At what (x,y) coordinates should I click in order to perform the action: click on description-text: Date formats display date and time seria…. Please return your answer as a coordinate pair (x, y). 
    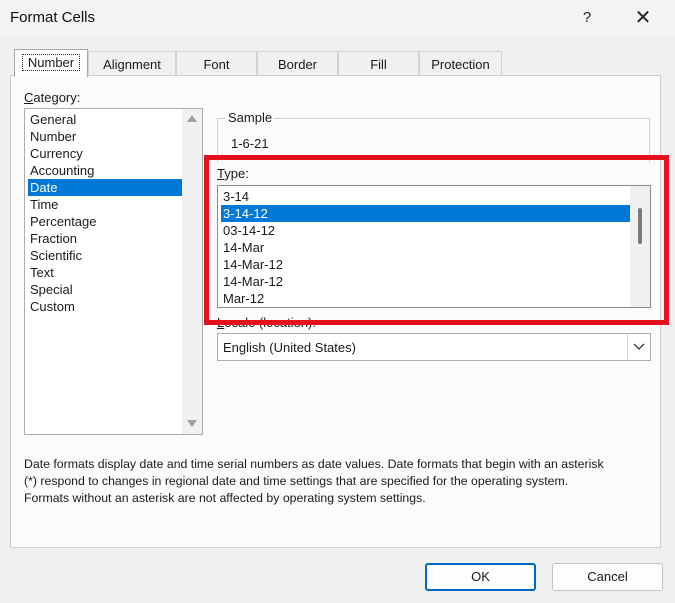
    Looking at the image, I should click on (341, 481).